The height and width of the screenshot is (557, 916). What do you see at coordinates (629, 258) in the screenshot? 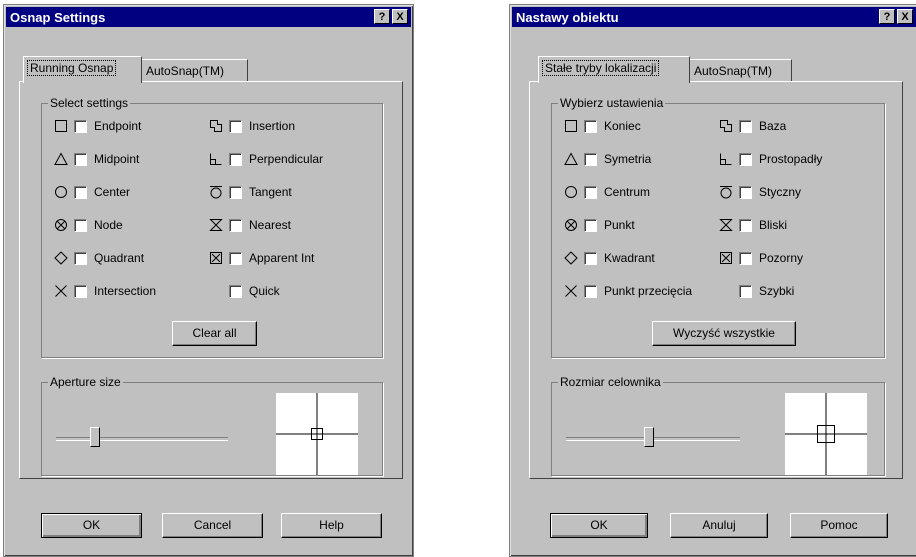
I see `osnap-option-label: Kwadrant` at bounding box center [629, 258].